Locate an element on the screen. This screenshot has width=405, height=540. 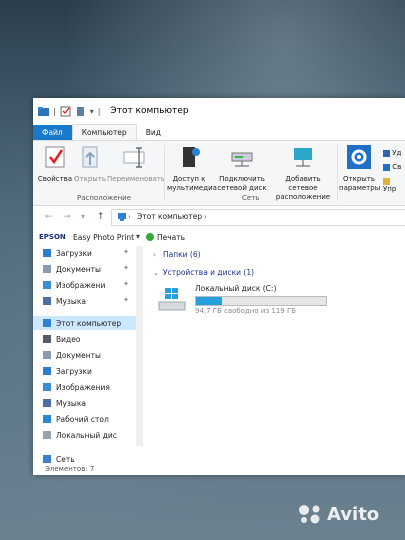
sidebar-item-label: Загрузки is located at coordinates (74, 253).